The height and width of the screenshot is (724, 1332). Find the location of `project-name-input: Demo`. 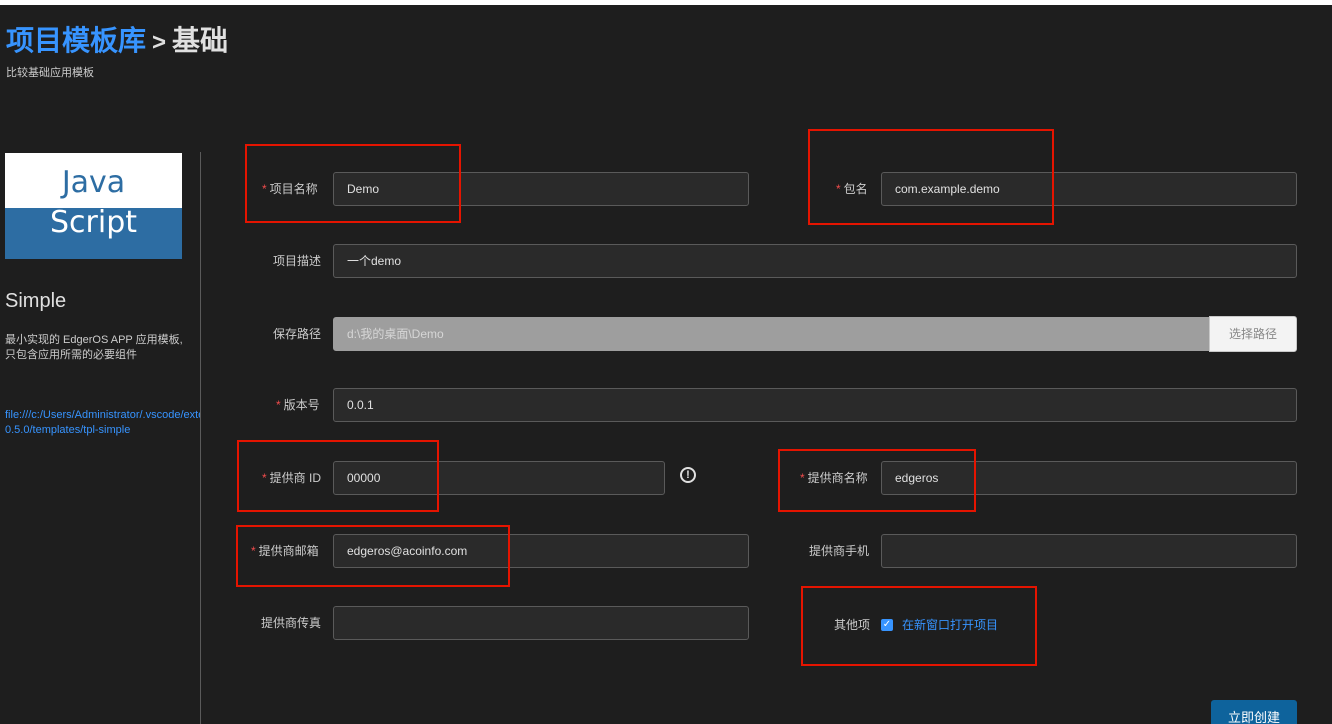

project-name-input: Demo is located at coordinates (541, 189).